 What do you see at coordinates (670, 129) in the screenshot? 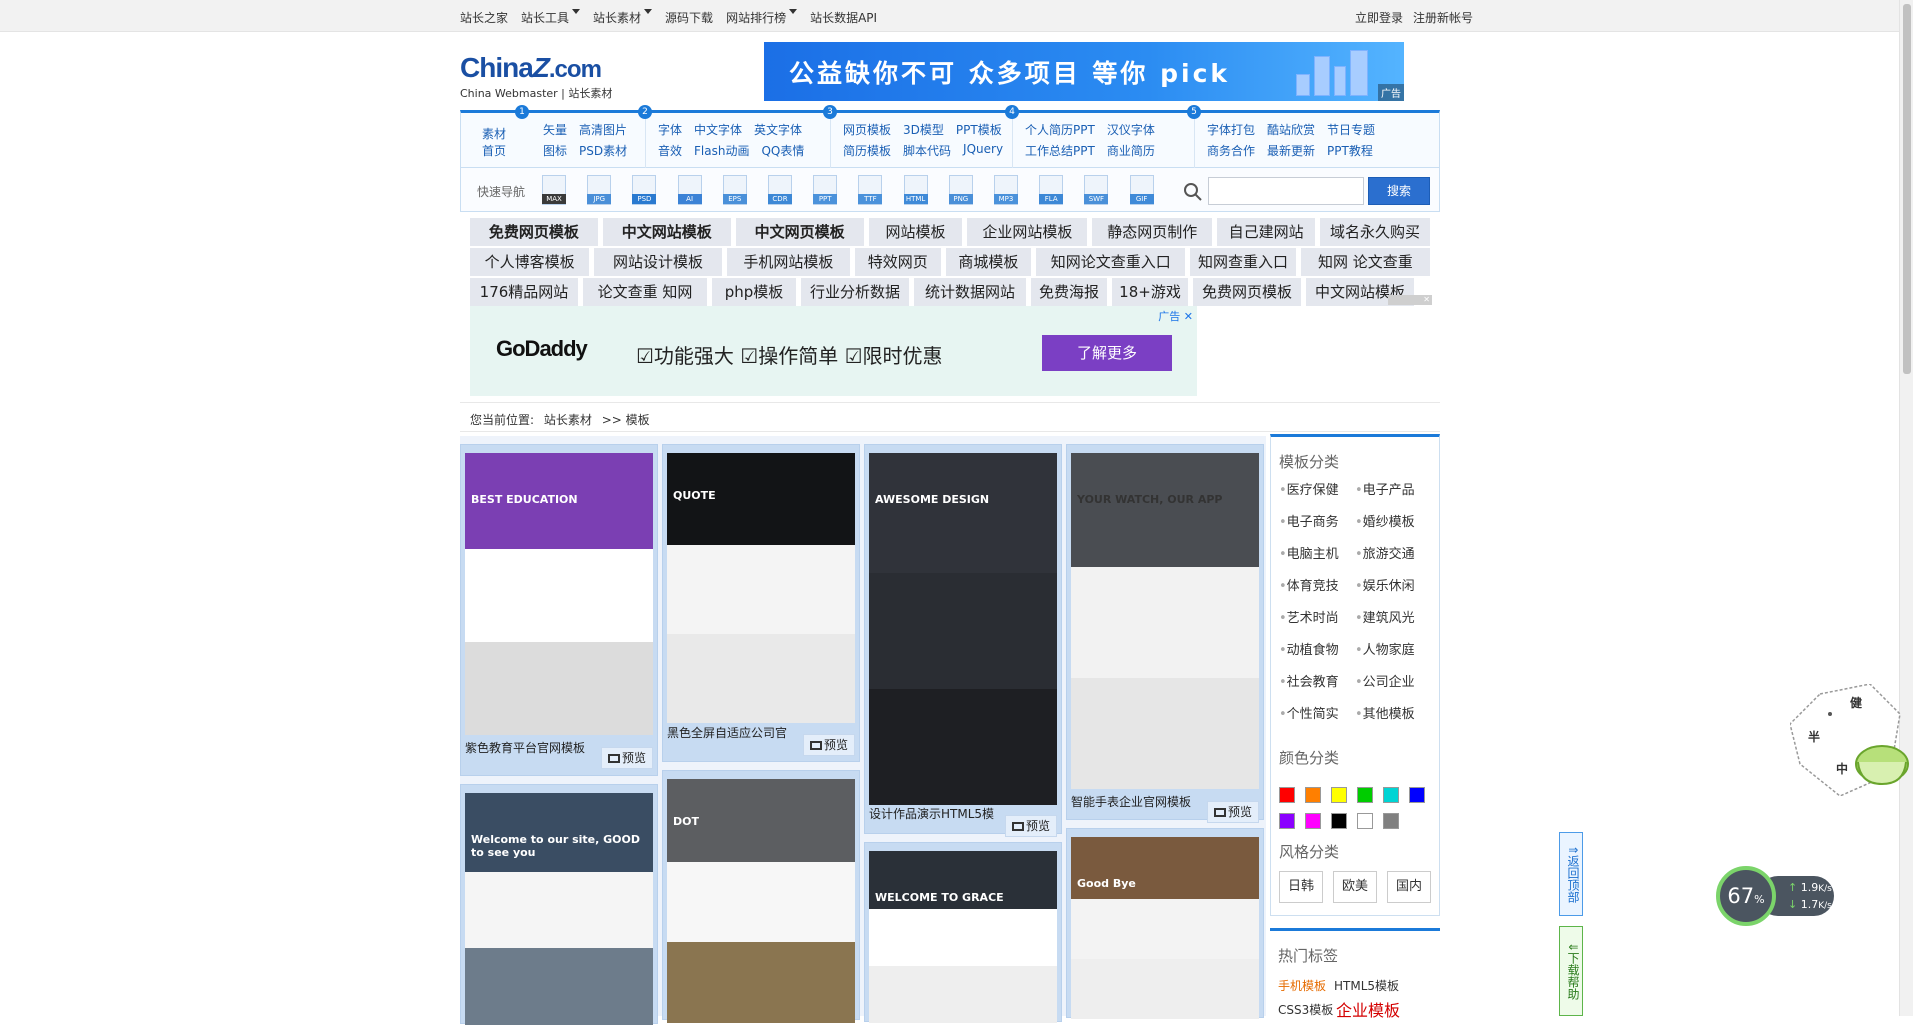
I see `category-link: 字体` at bounding box center [670, 129].